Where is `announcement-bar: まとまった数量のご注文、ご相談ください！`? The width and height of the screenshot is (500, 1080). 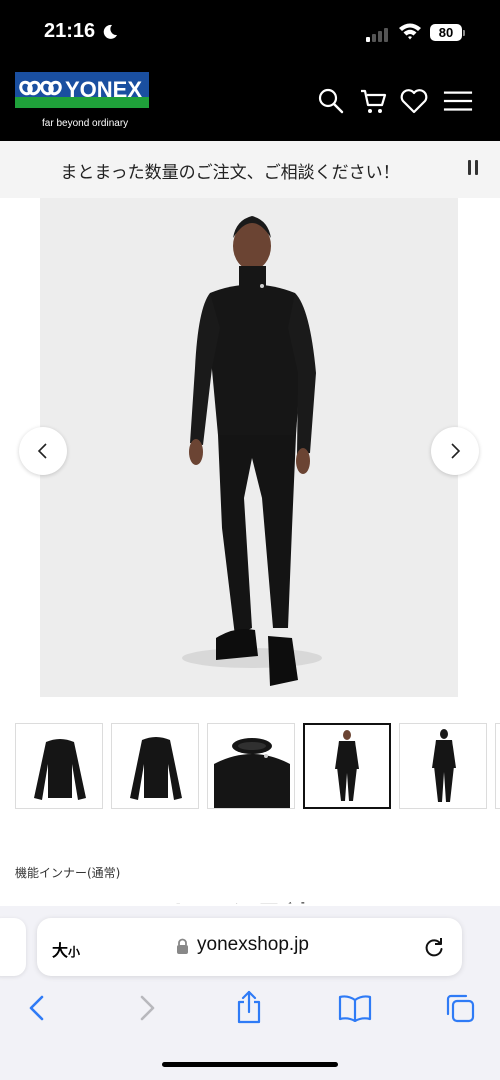 announcement-bar: まとまった数量のご注文、ご相談ください！ is located at coordinates (250, 169).